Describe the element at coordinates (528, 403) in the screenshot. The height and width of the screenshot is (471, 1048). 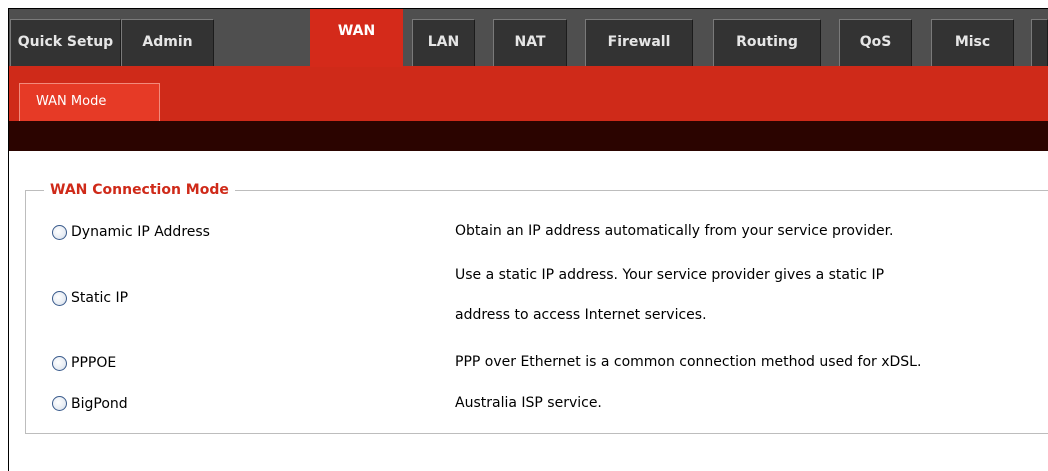
I see `bigpond-description: Australia ISP service.` at that location.